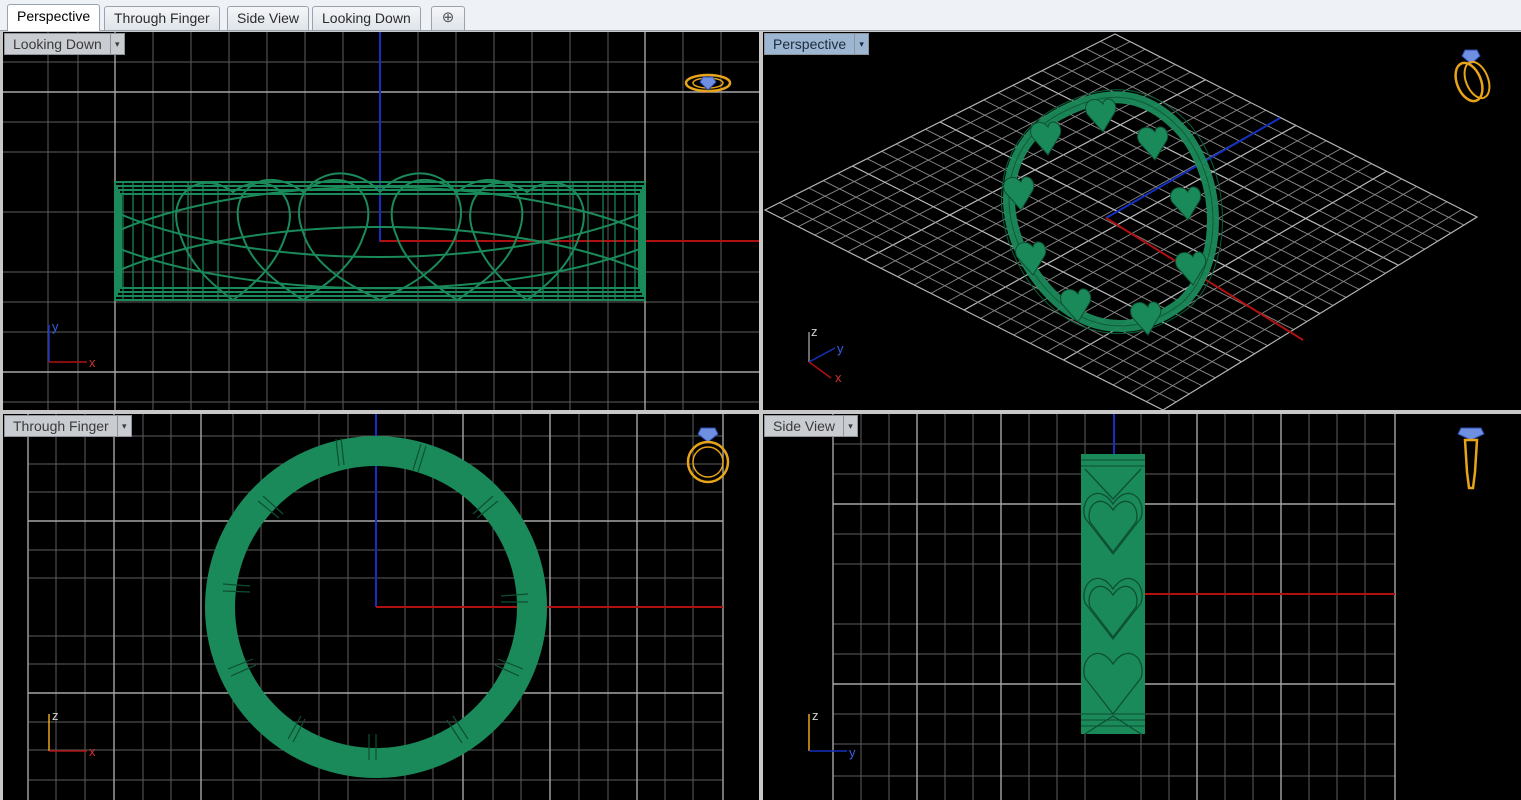  Describe the element at coordinates (64, 44) in the screenshot. I see `viewport-title-looking-down: Looking Down ▾` at that location.